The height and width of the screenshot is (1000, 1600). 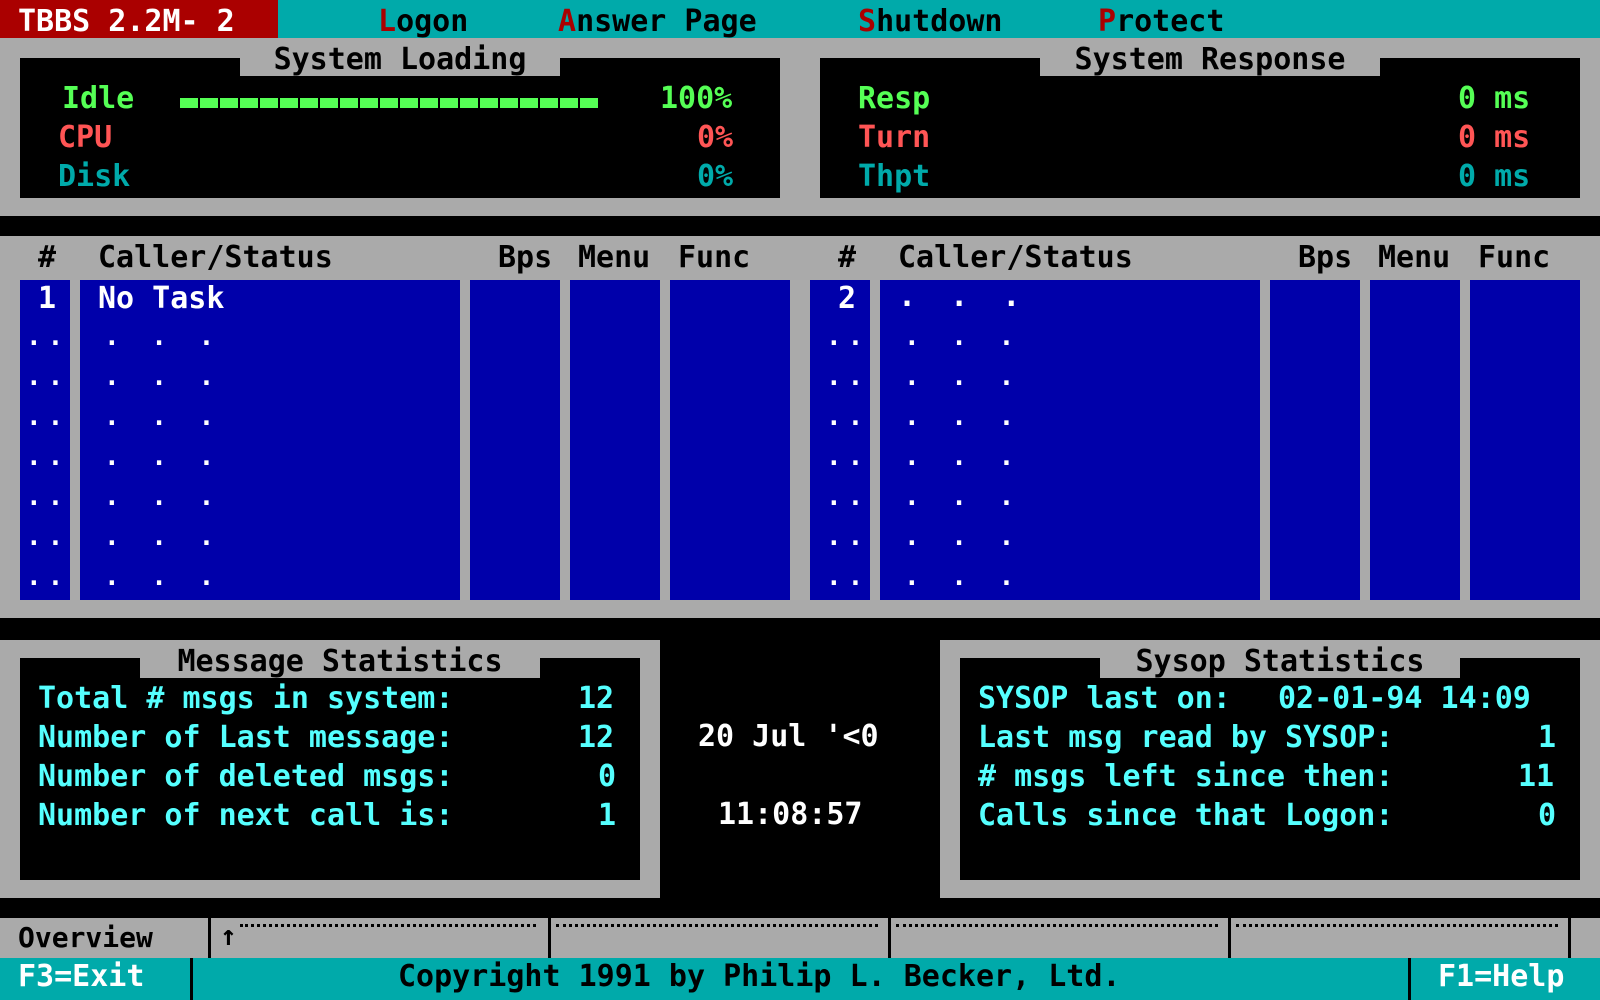 I want to click on left-func-column, so click(x=730, y=440).